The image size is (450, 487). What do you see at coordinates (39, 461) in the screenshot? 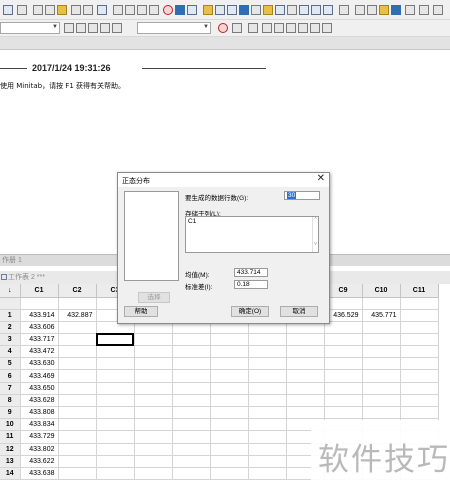
I see `table-cell: 433.622` at bounding box center [39, 461].